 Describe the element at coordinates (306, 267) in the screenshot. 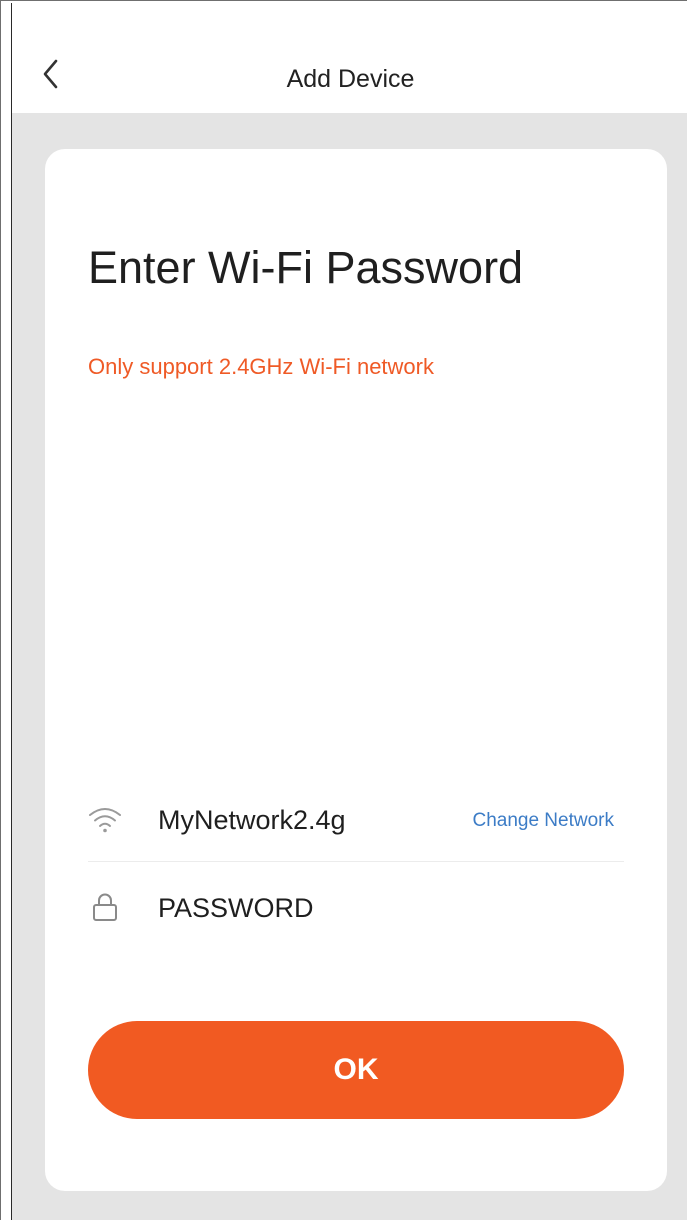

I see `card-heading: Enter Wi-Fi Password` at that location.